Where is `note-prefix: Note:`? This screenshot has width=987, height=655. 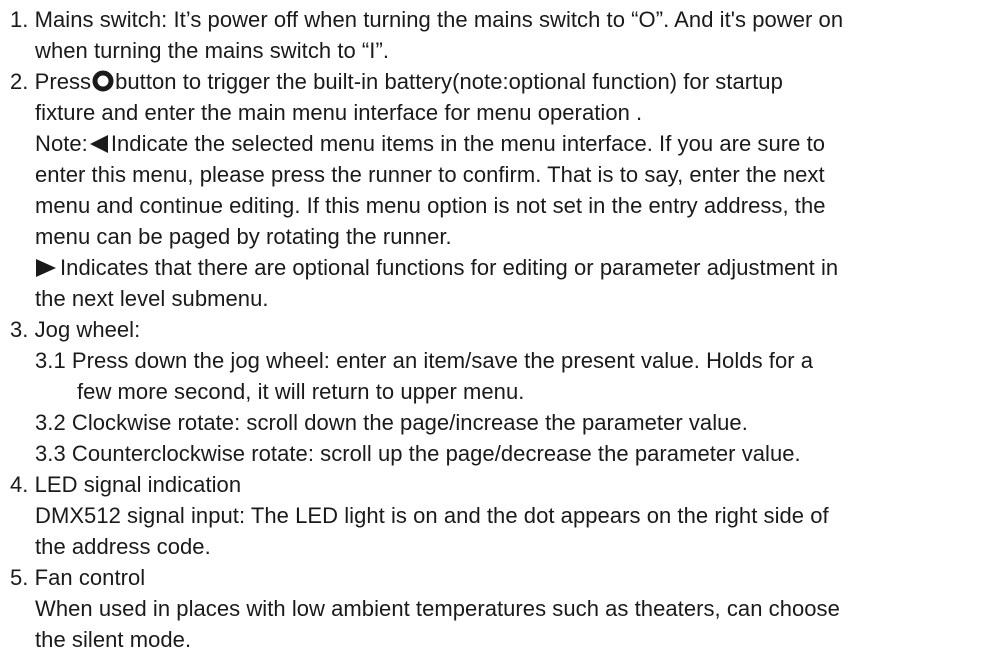
note-prefix: Note: is located at coordinates (61, 143).